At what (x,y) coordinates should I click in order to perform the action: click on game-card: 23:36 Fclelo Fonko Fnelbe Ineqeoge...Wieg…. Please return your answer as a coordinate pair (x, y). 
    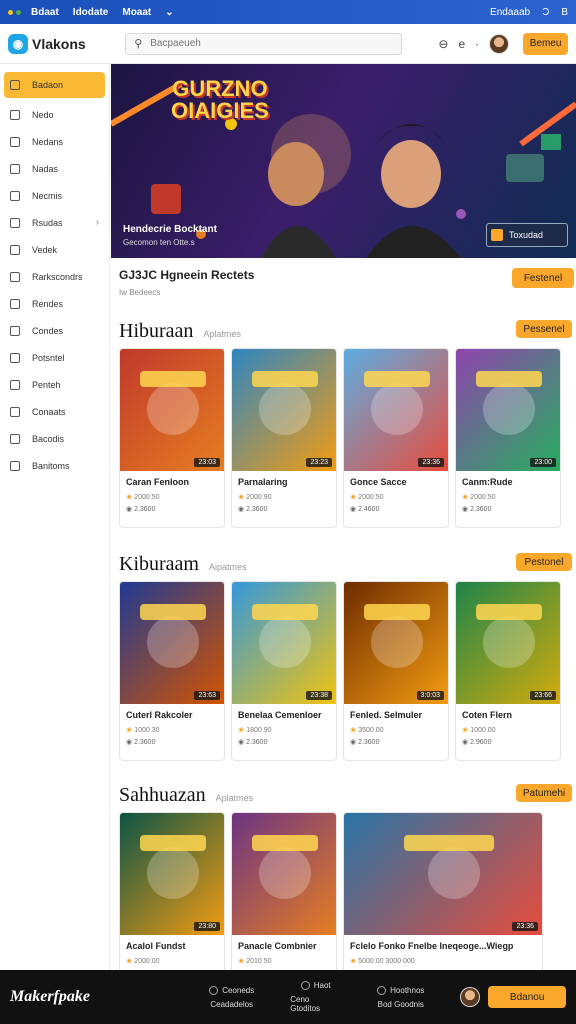
    Looking at the image, I should click on (443, 891).